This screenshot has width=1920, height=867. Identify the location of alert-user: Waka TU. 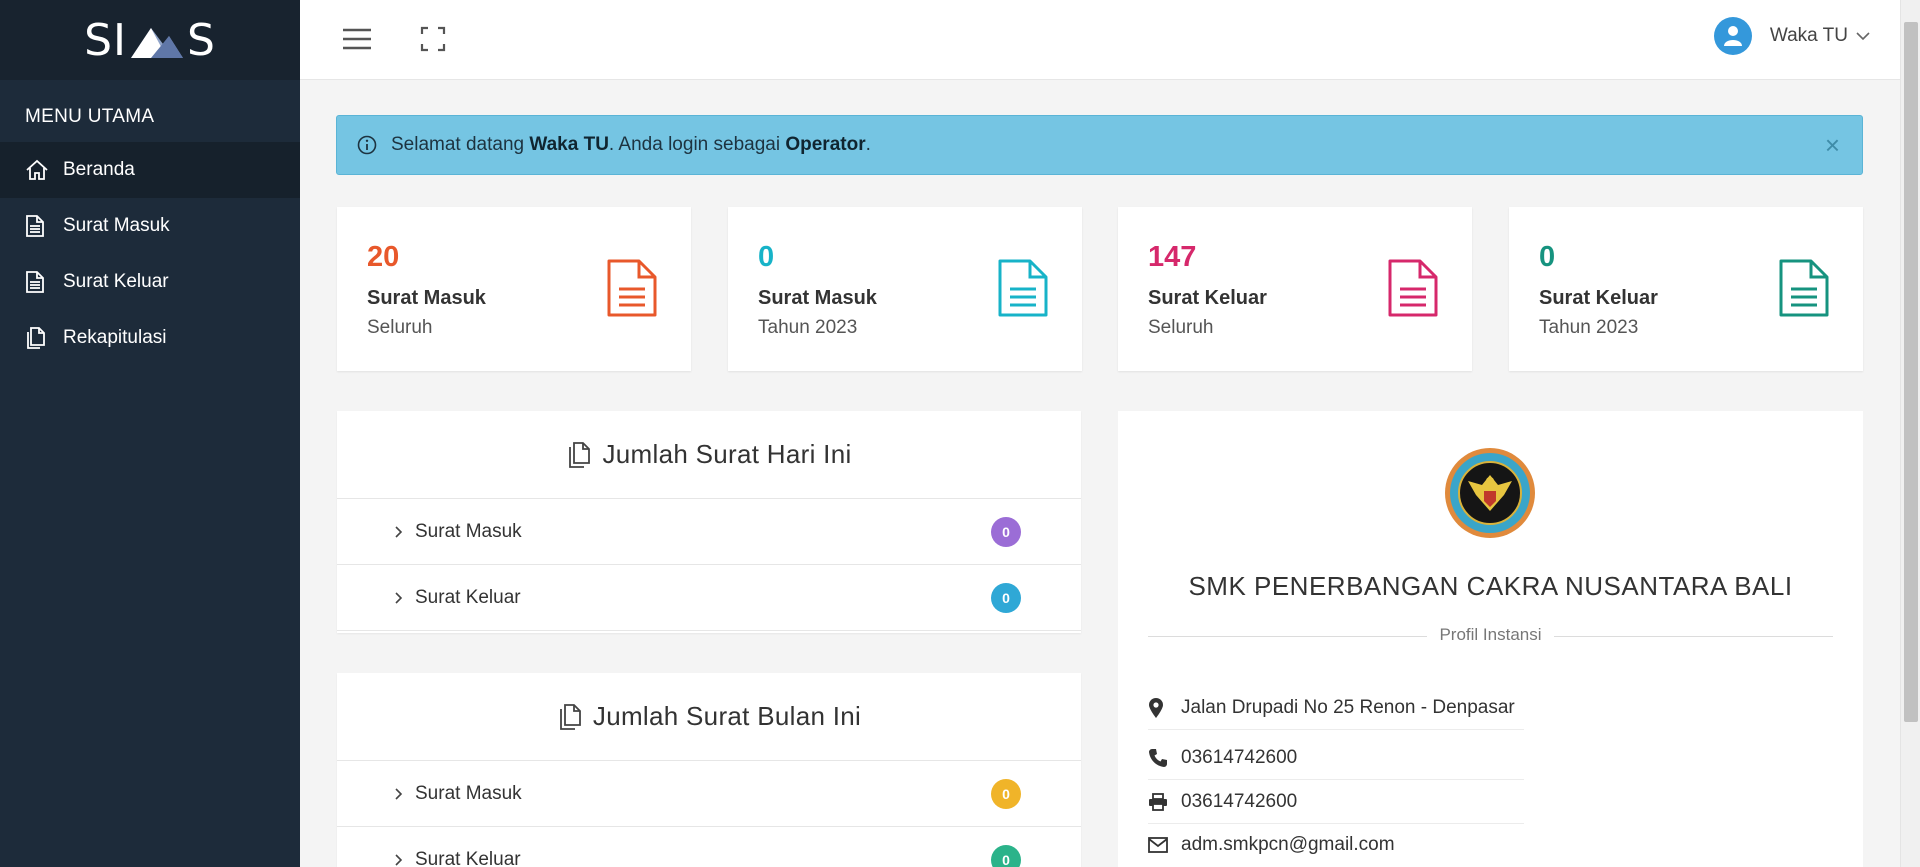
(569, 144).